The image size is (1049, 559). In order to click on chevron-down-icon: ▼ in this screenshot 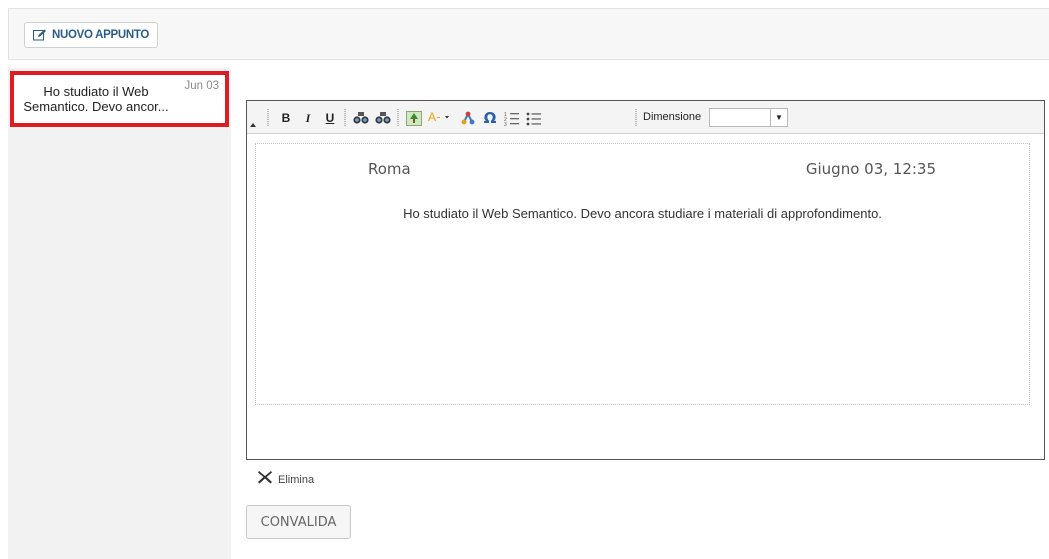, I will do `click(778, 117)`.